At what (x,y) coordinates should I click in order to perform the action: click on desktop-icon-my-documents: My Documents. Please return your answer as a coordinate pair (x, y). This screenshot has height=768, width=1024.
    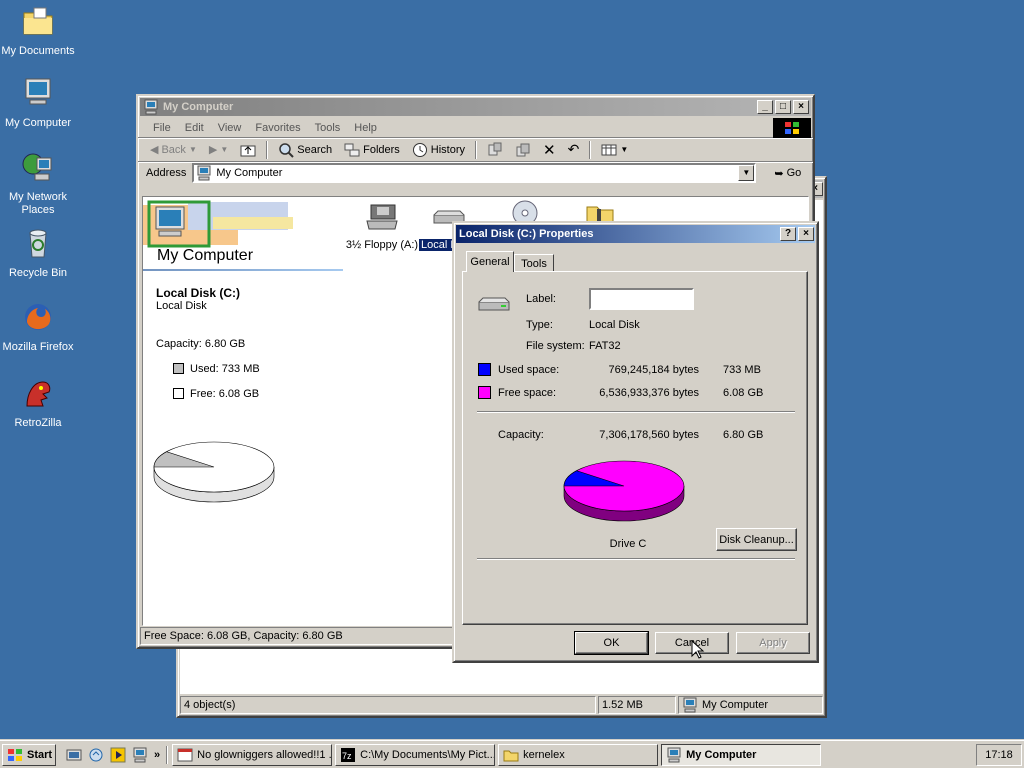
    Looking at the image, I should click on (38, 31).